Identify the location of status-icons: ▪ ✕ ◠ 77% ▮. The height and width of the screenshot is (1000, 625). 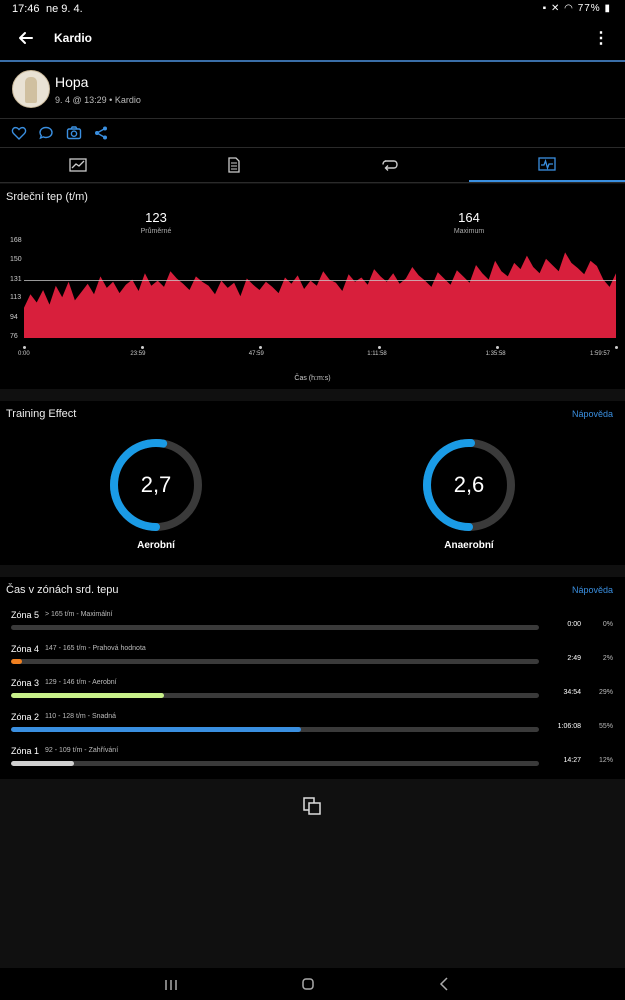
(577, 8).